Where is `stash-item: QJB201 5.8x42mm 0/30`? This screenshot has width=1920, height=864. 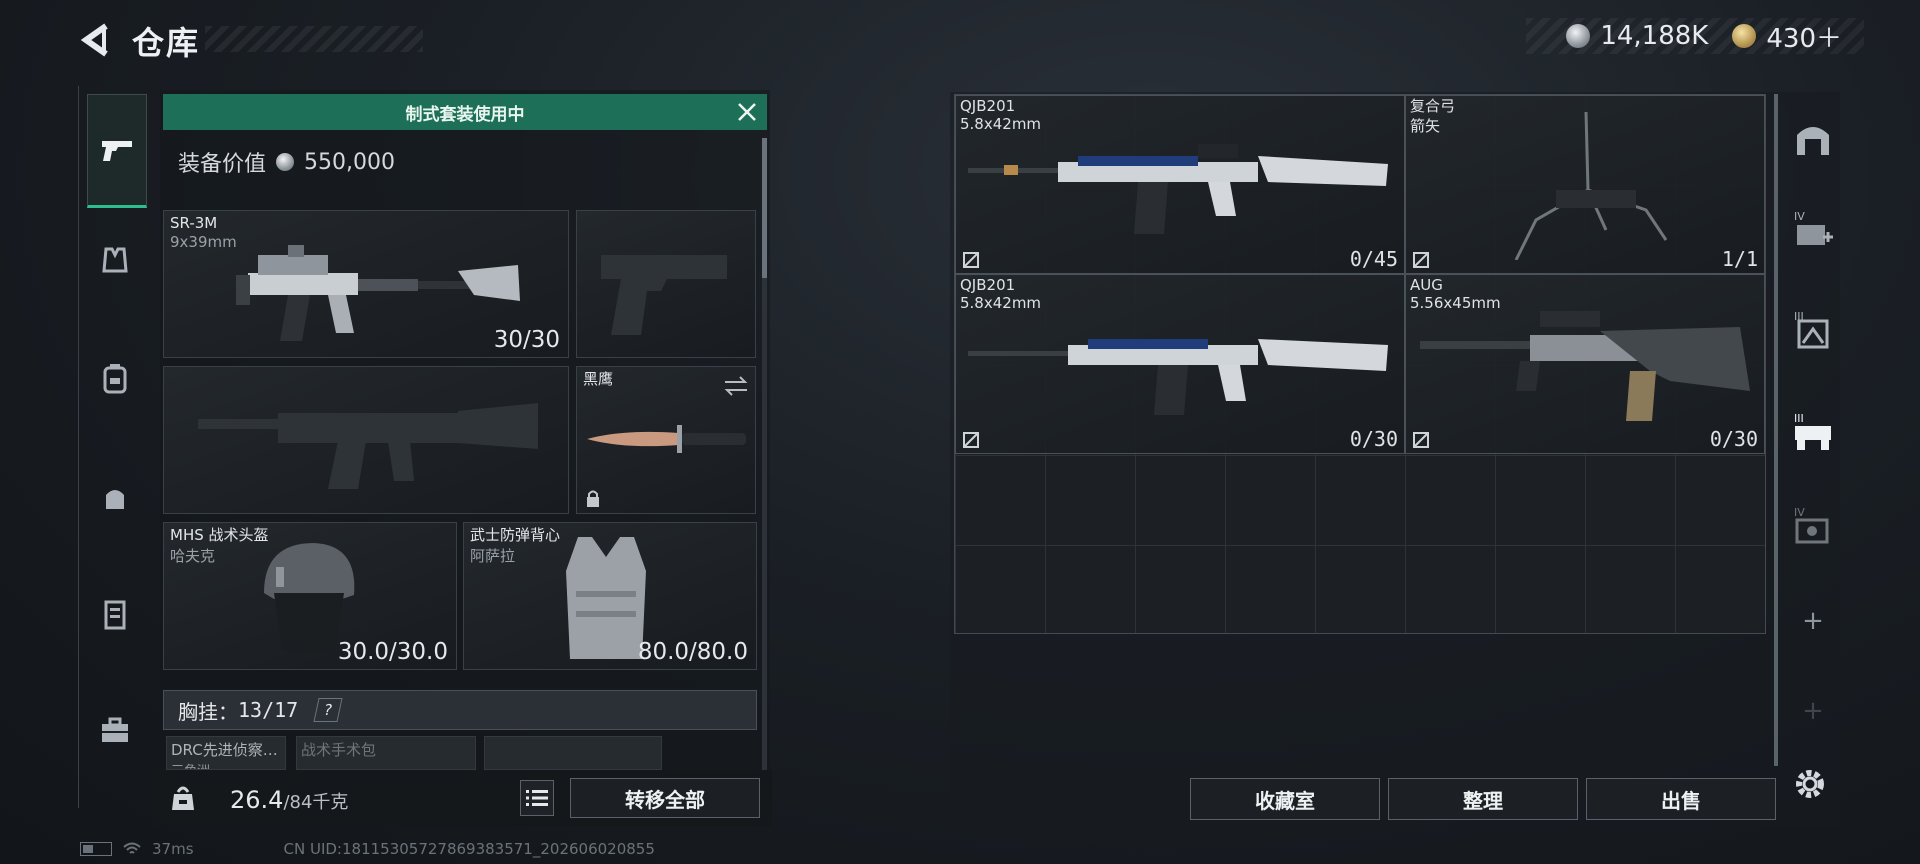
stash-item: QJB201 5.8x42mm 0/30 is located at coordinates (1180, 364).